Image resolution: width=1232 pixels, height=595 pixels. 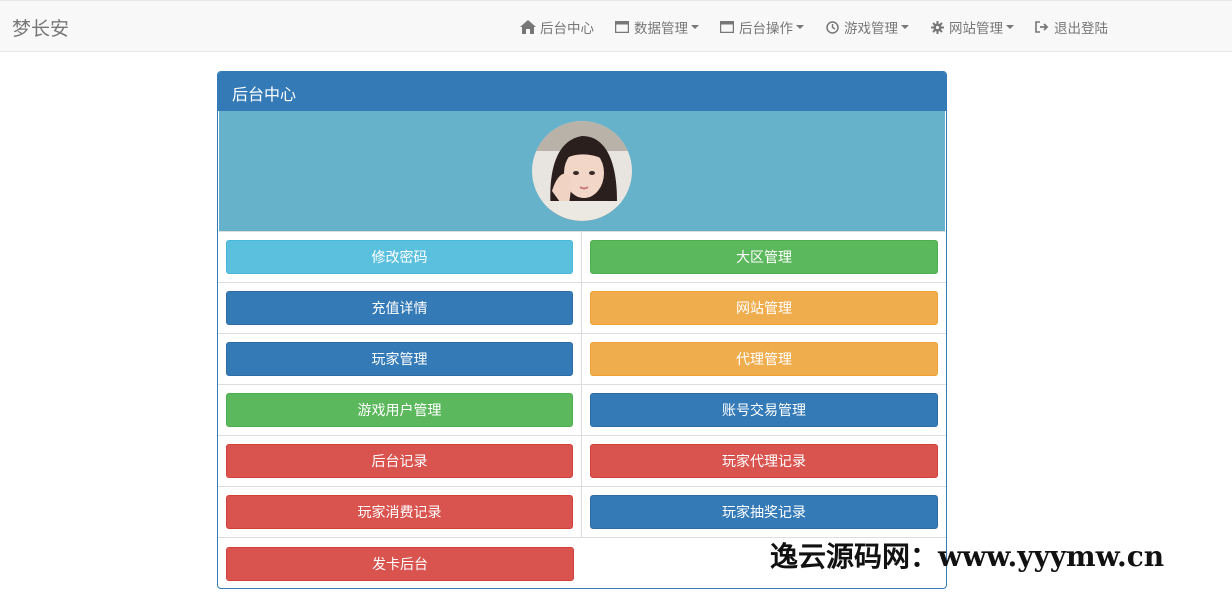 I want to click on button-cell: 玩家代理记录, so click(x=764, y=461).